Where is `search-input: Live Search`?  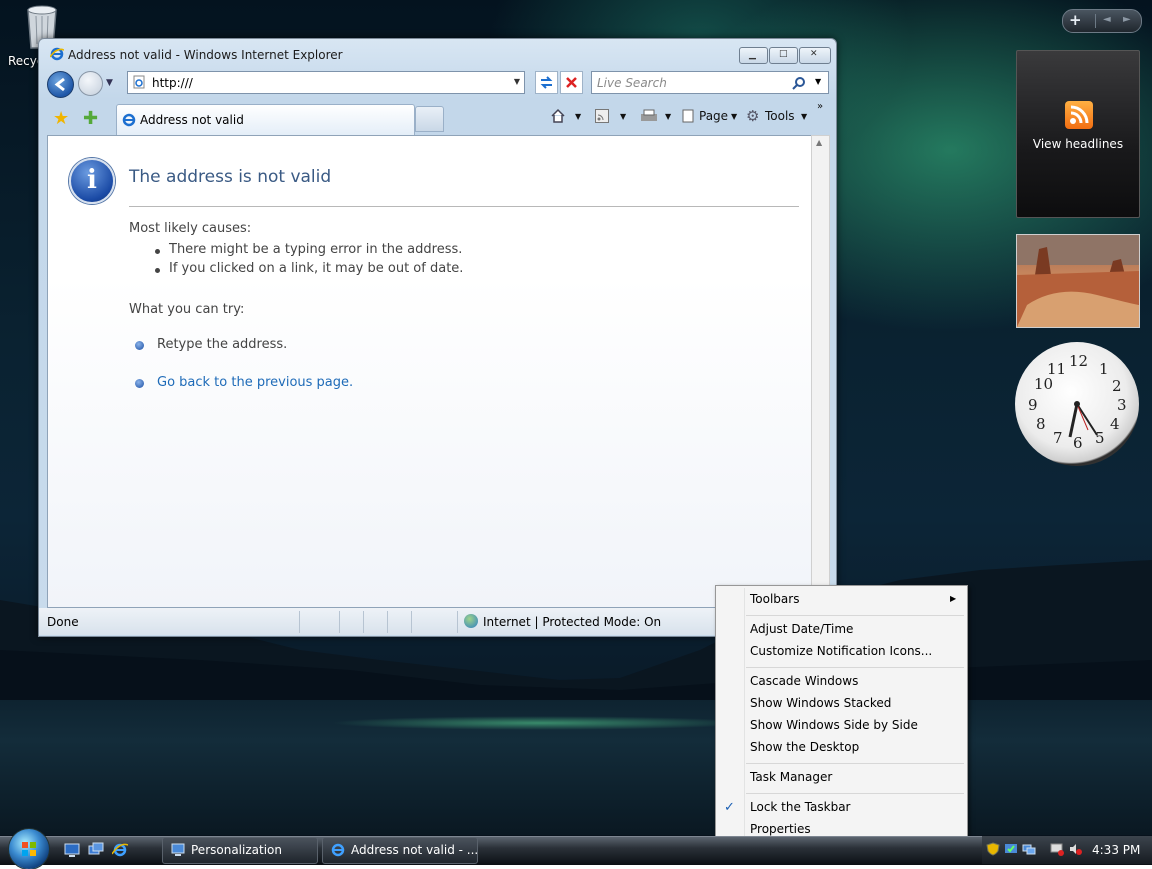
search-input: Live Search is located at coordinates (632, 83).